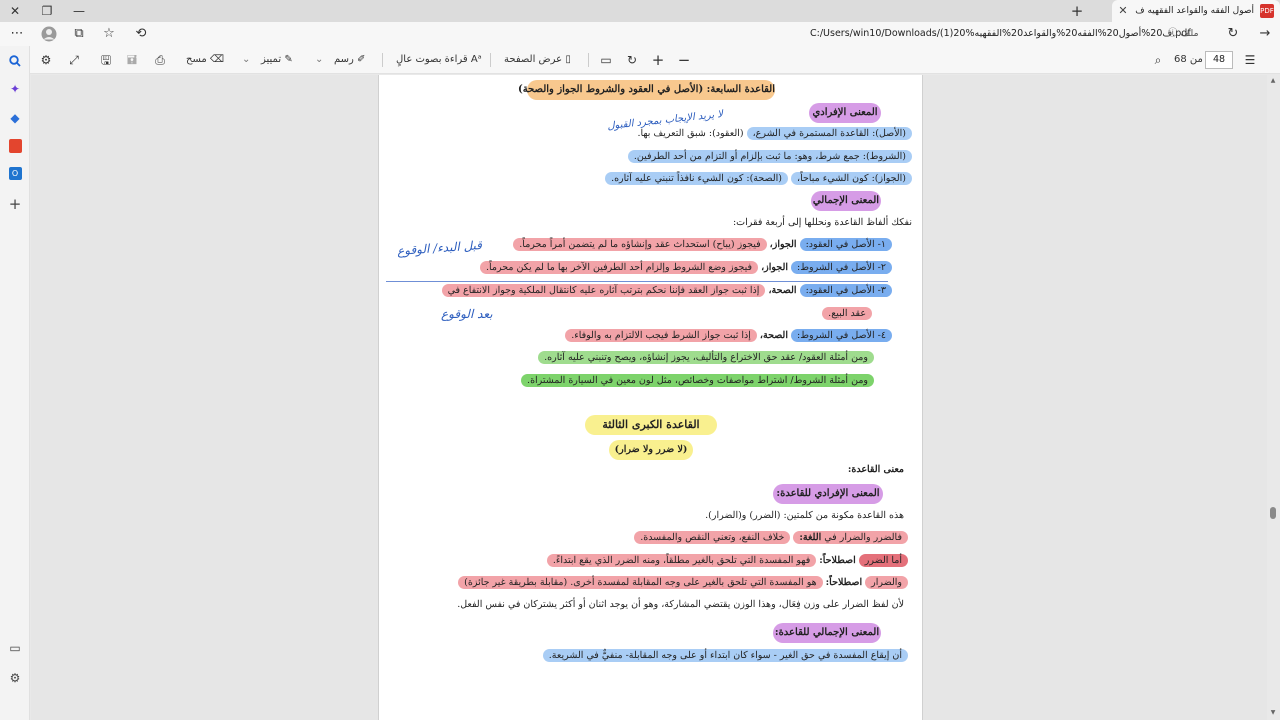 This screenshot has width=1280, height=720. What do you see at coordinates (1265, 34) in the screenshot?
I see `forward-icon: →` at bounding box center [1265, 34].